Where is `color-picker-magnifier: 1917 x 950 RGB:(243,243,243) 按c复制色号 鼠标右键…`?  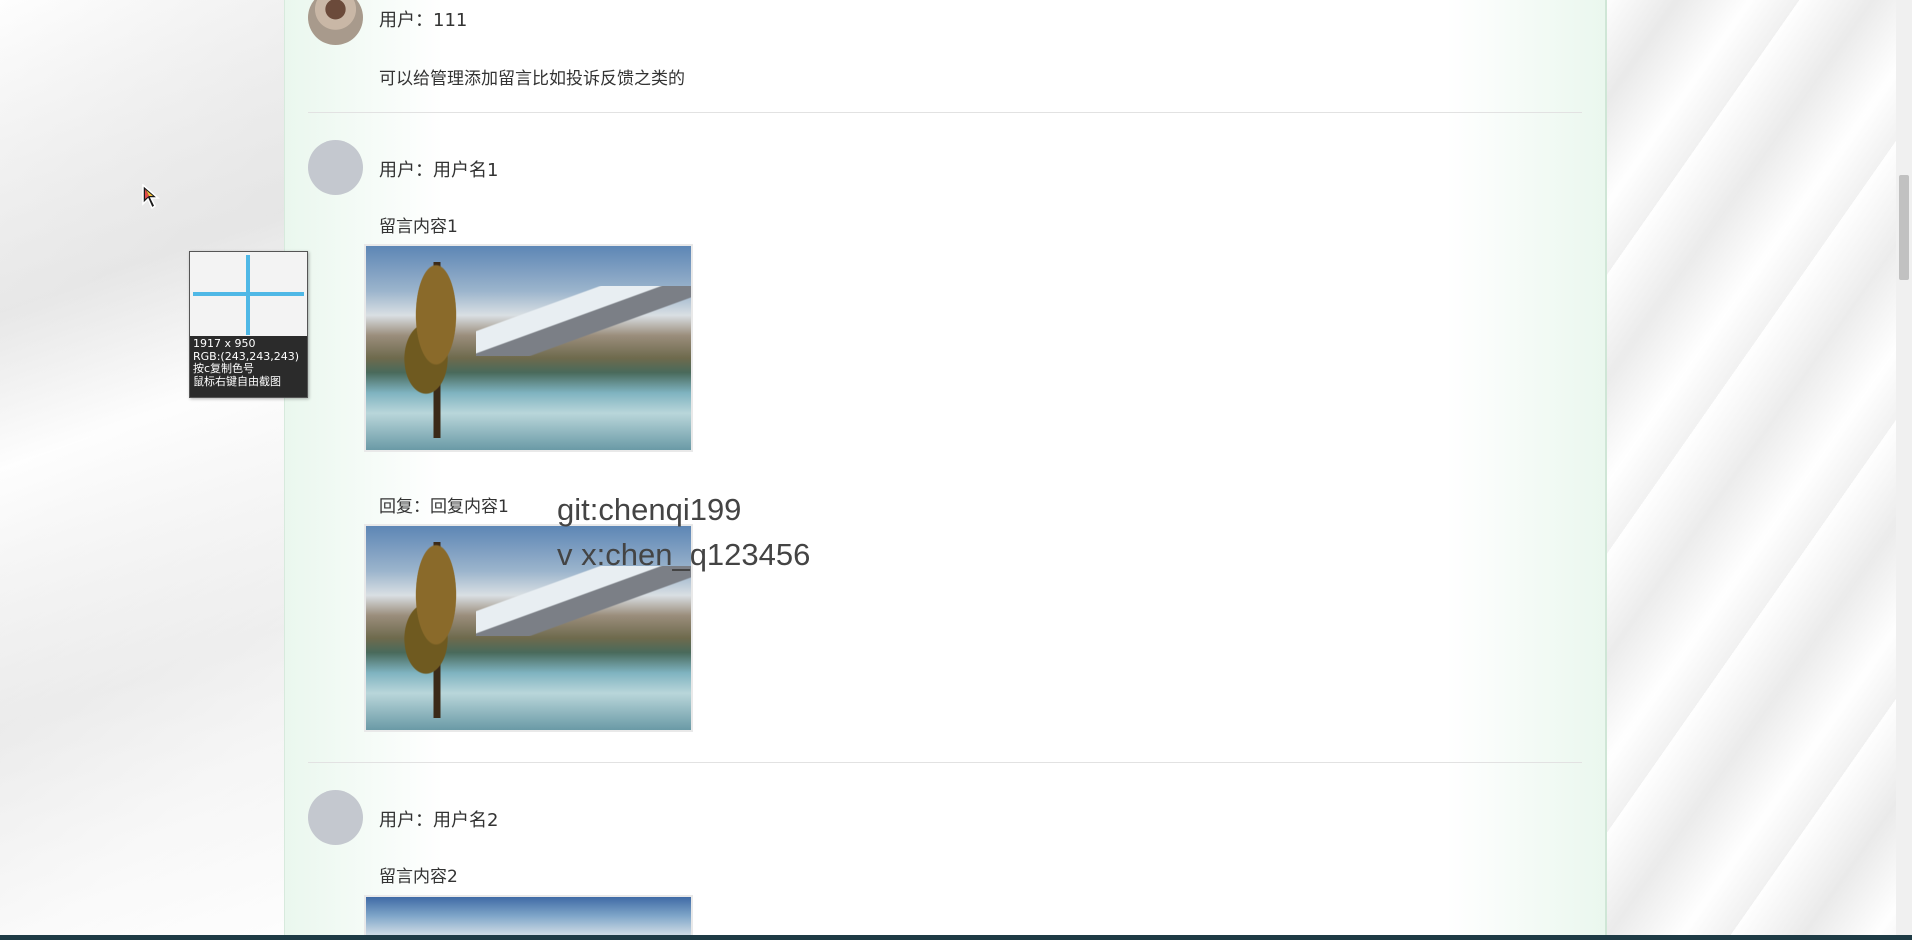
color-picker-magnifier: 1917 x 950 RGB:(243,243,243) 按c复制色号 鼠标右键… is located at coordinates (248, 324).